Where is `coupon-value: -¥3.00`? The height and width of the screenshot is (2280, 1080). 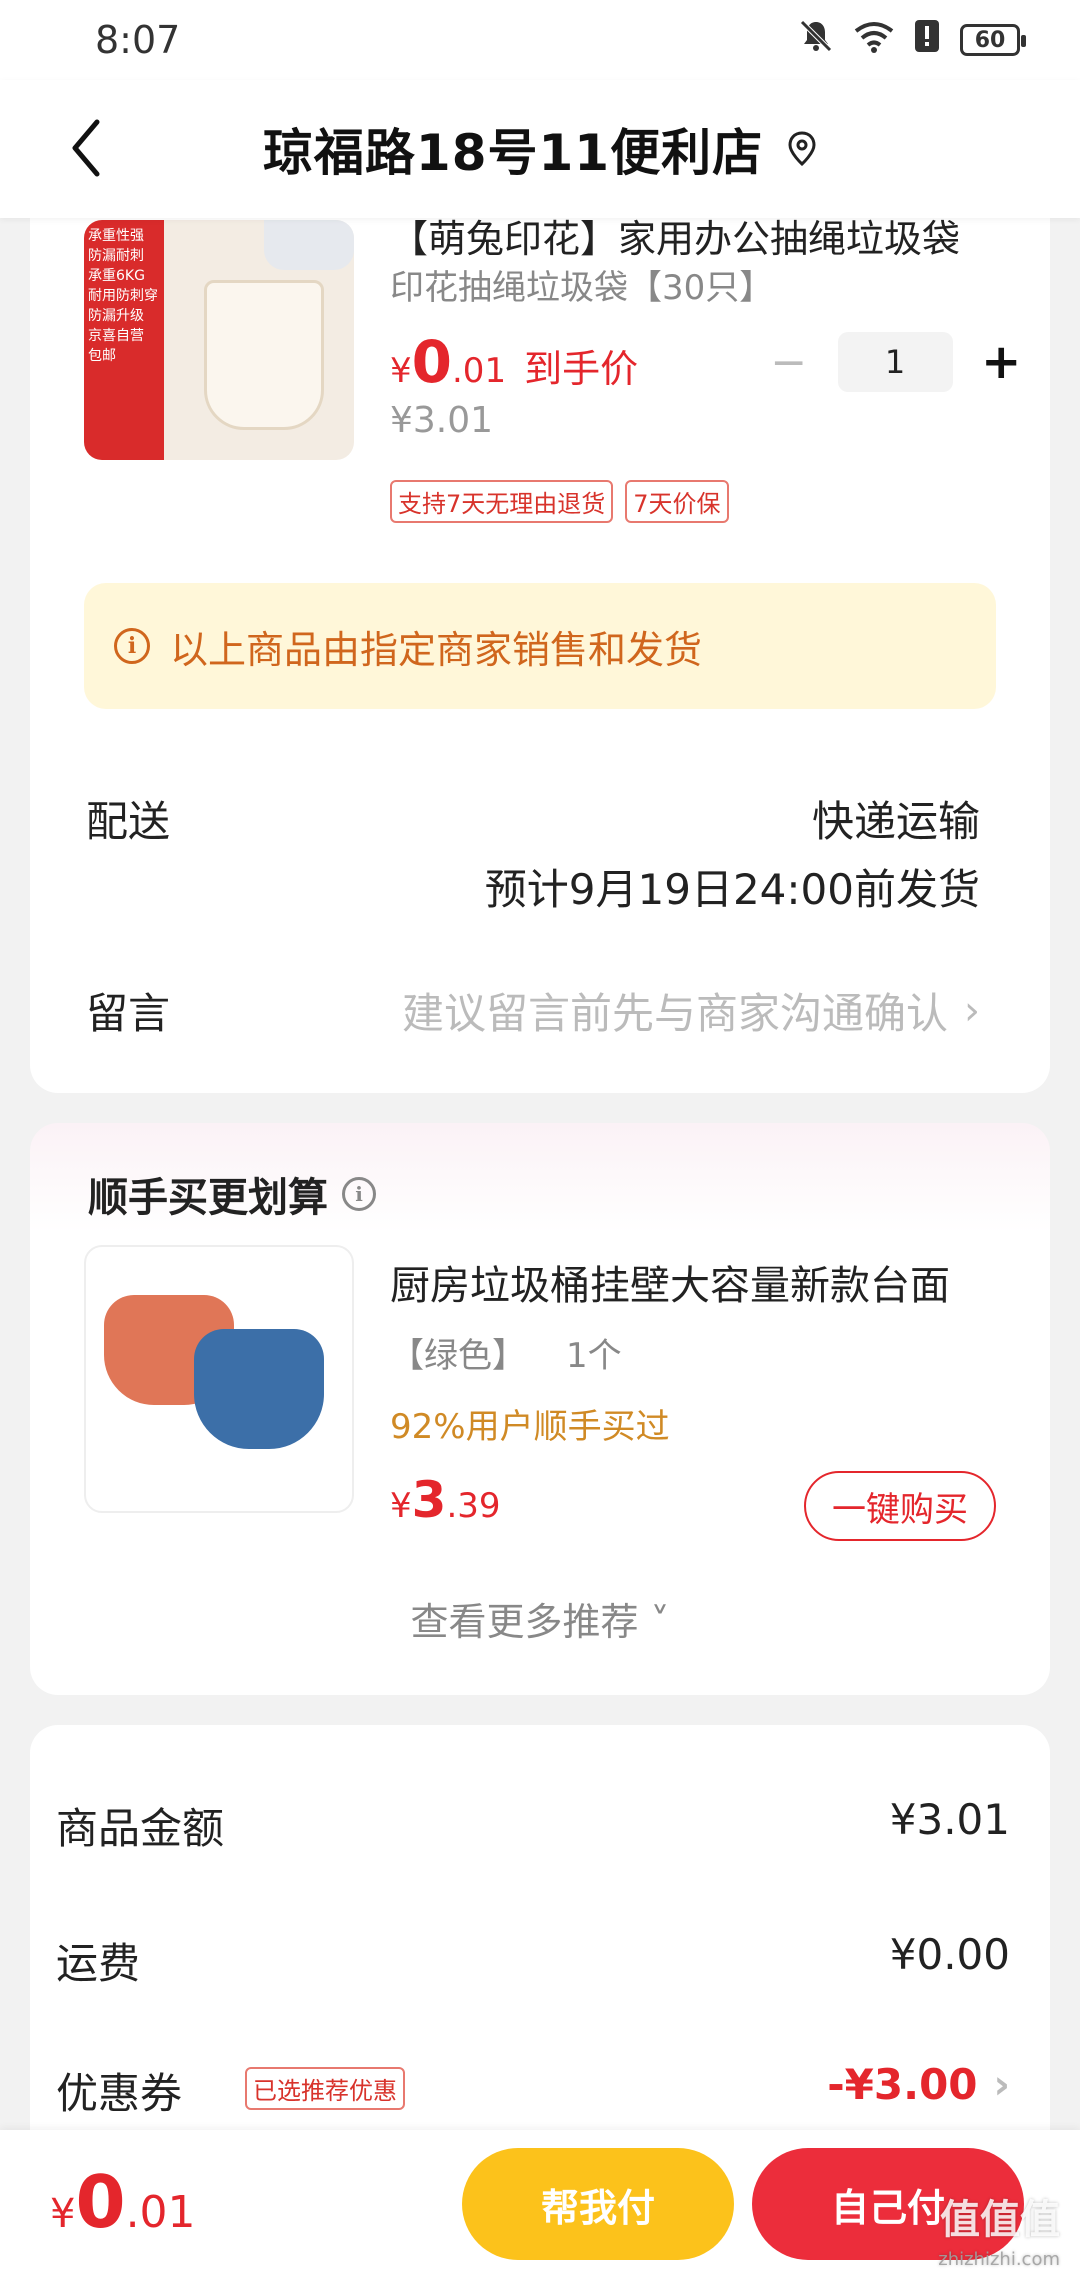 coupon-value: -¥3.00 is located at coordinates (902, 2084).